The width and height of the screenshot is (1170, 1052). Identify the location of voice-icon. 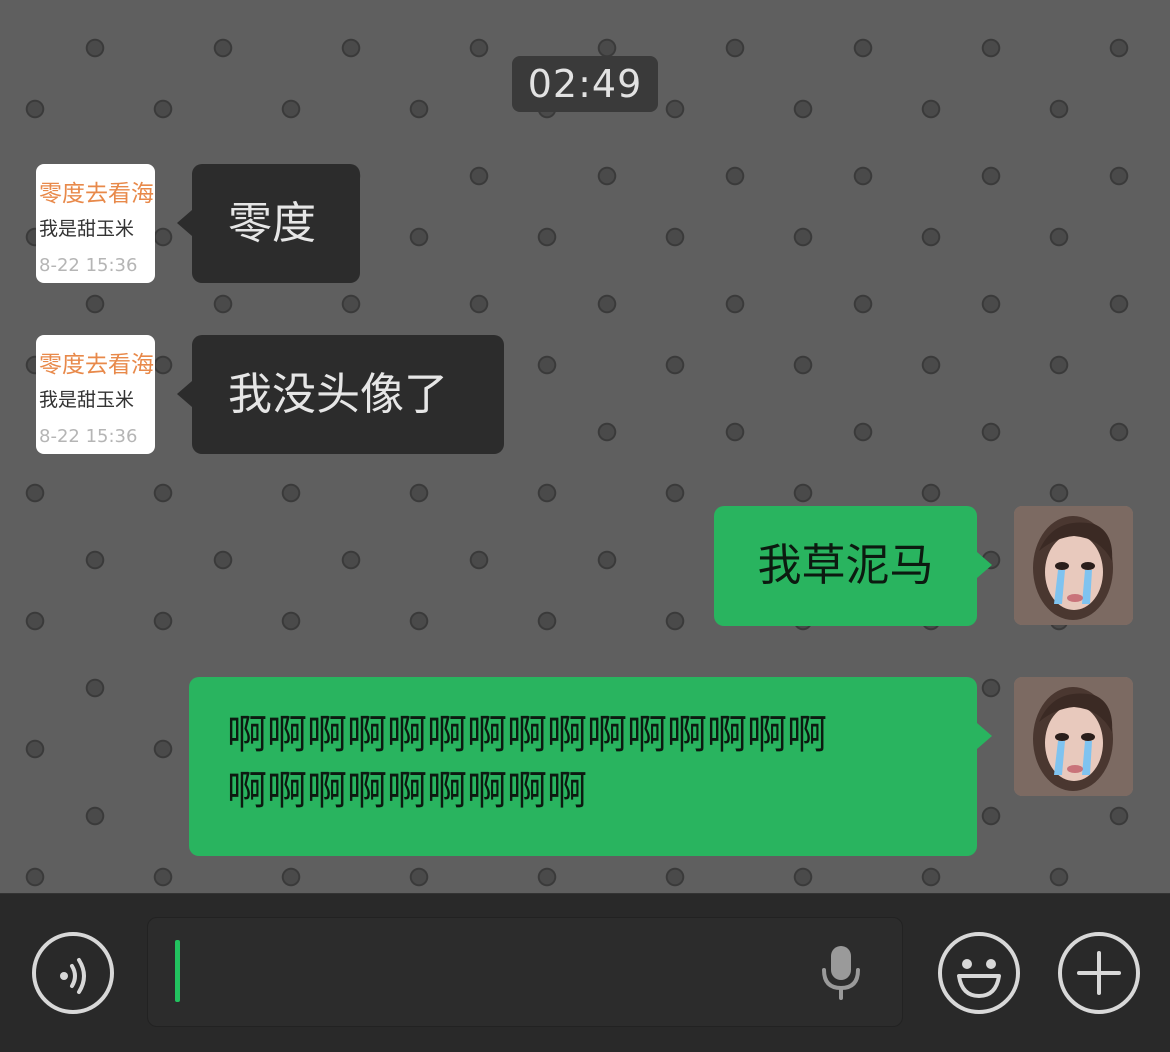
(73, 976).